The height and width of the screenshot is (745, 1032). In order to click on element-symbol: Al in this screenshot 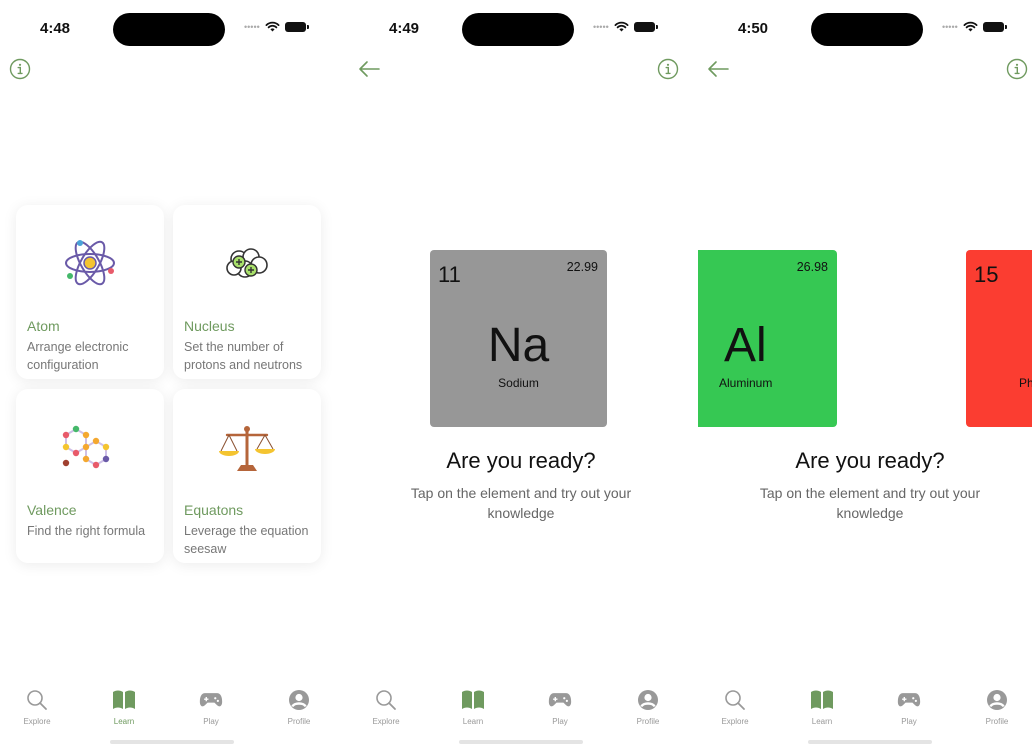, I will do `click(745, 345)`.